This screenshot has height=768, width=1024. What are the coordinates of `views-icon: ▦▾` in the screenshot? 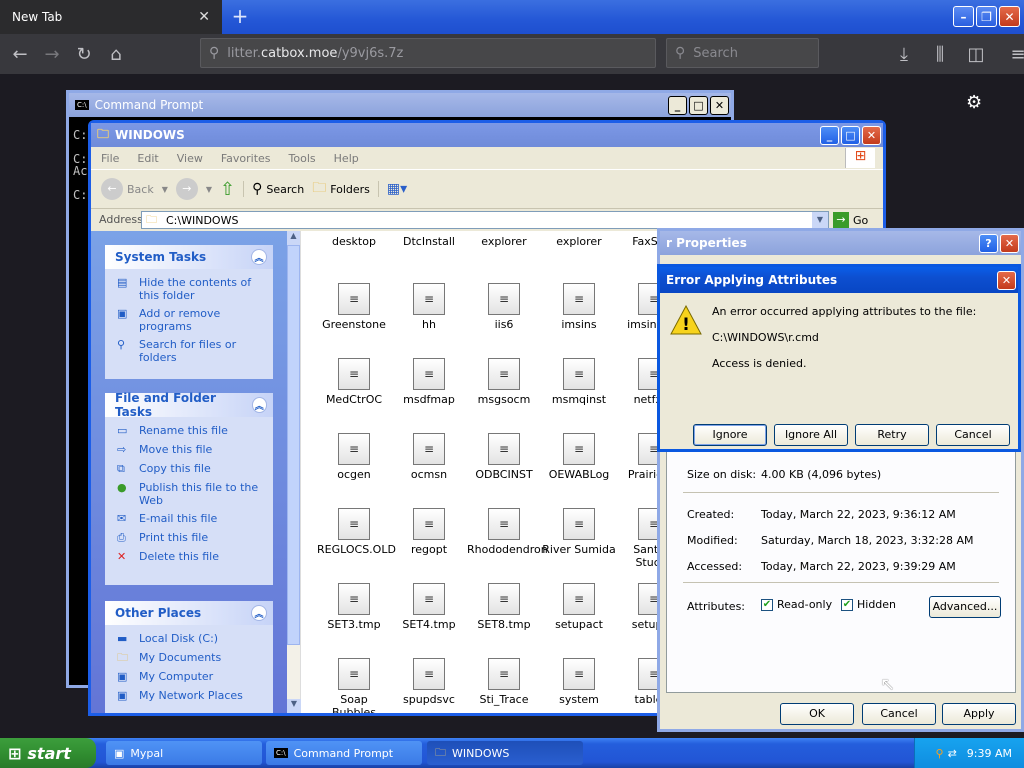 It's located at (392, 189).